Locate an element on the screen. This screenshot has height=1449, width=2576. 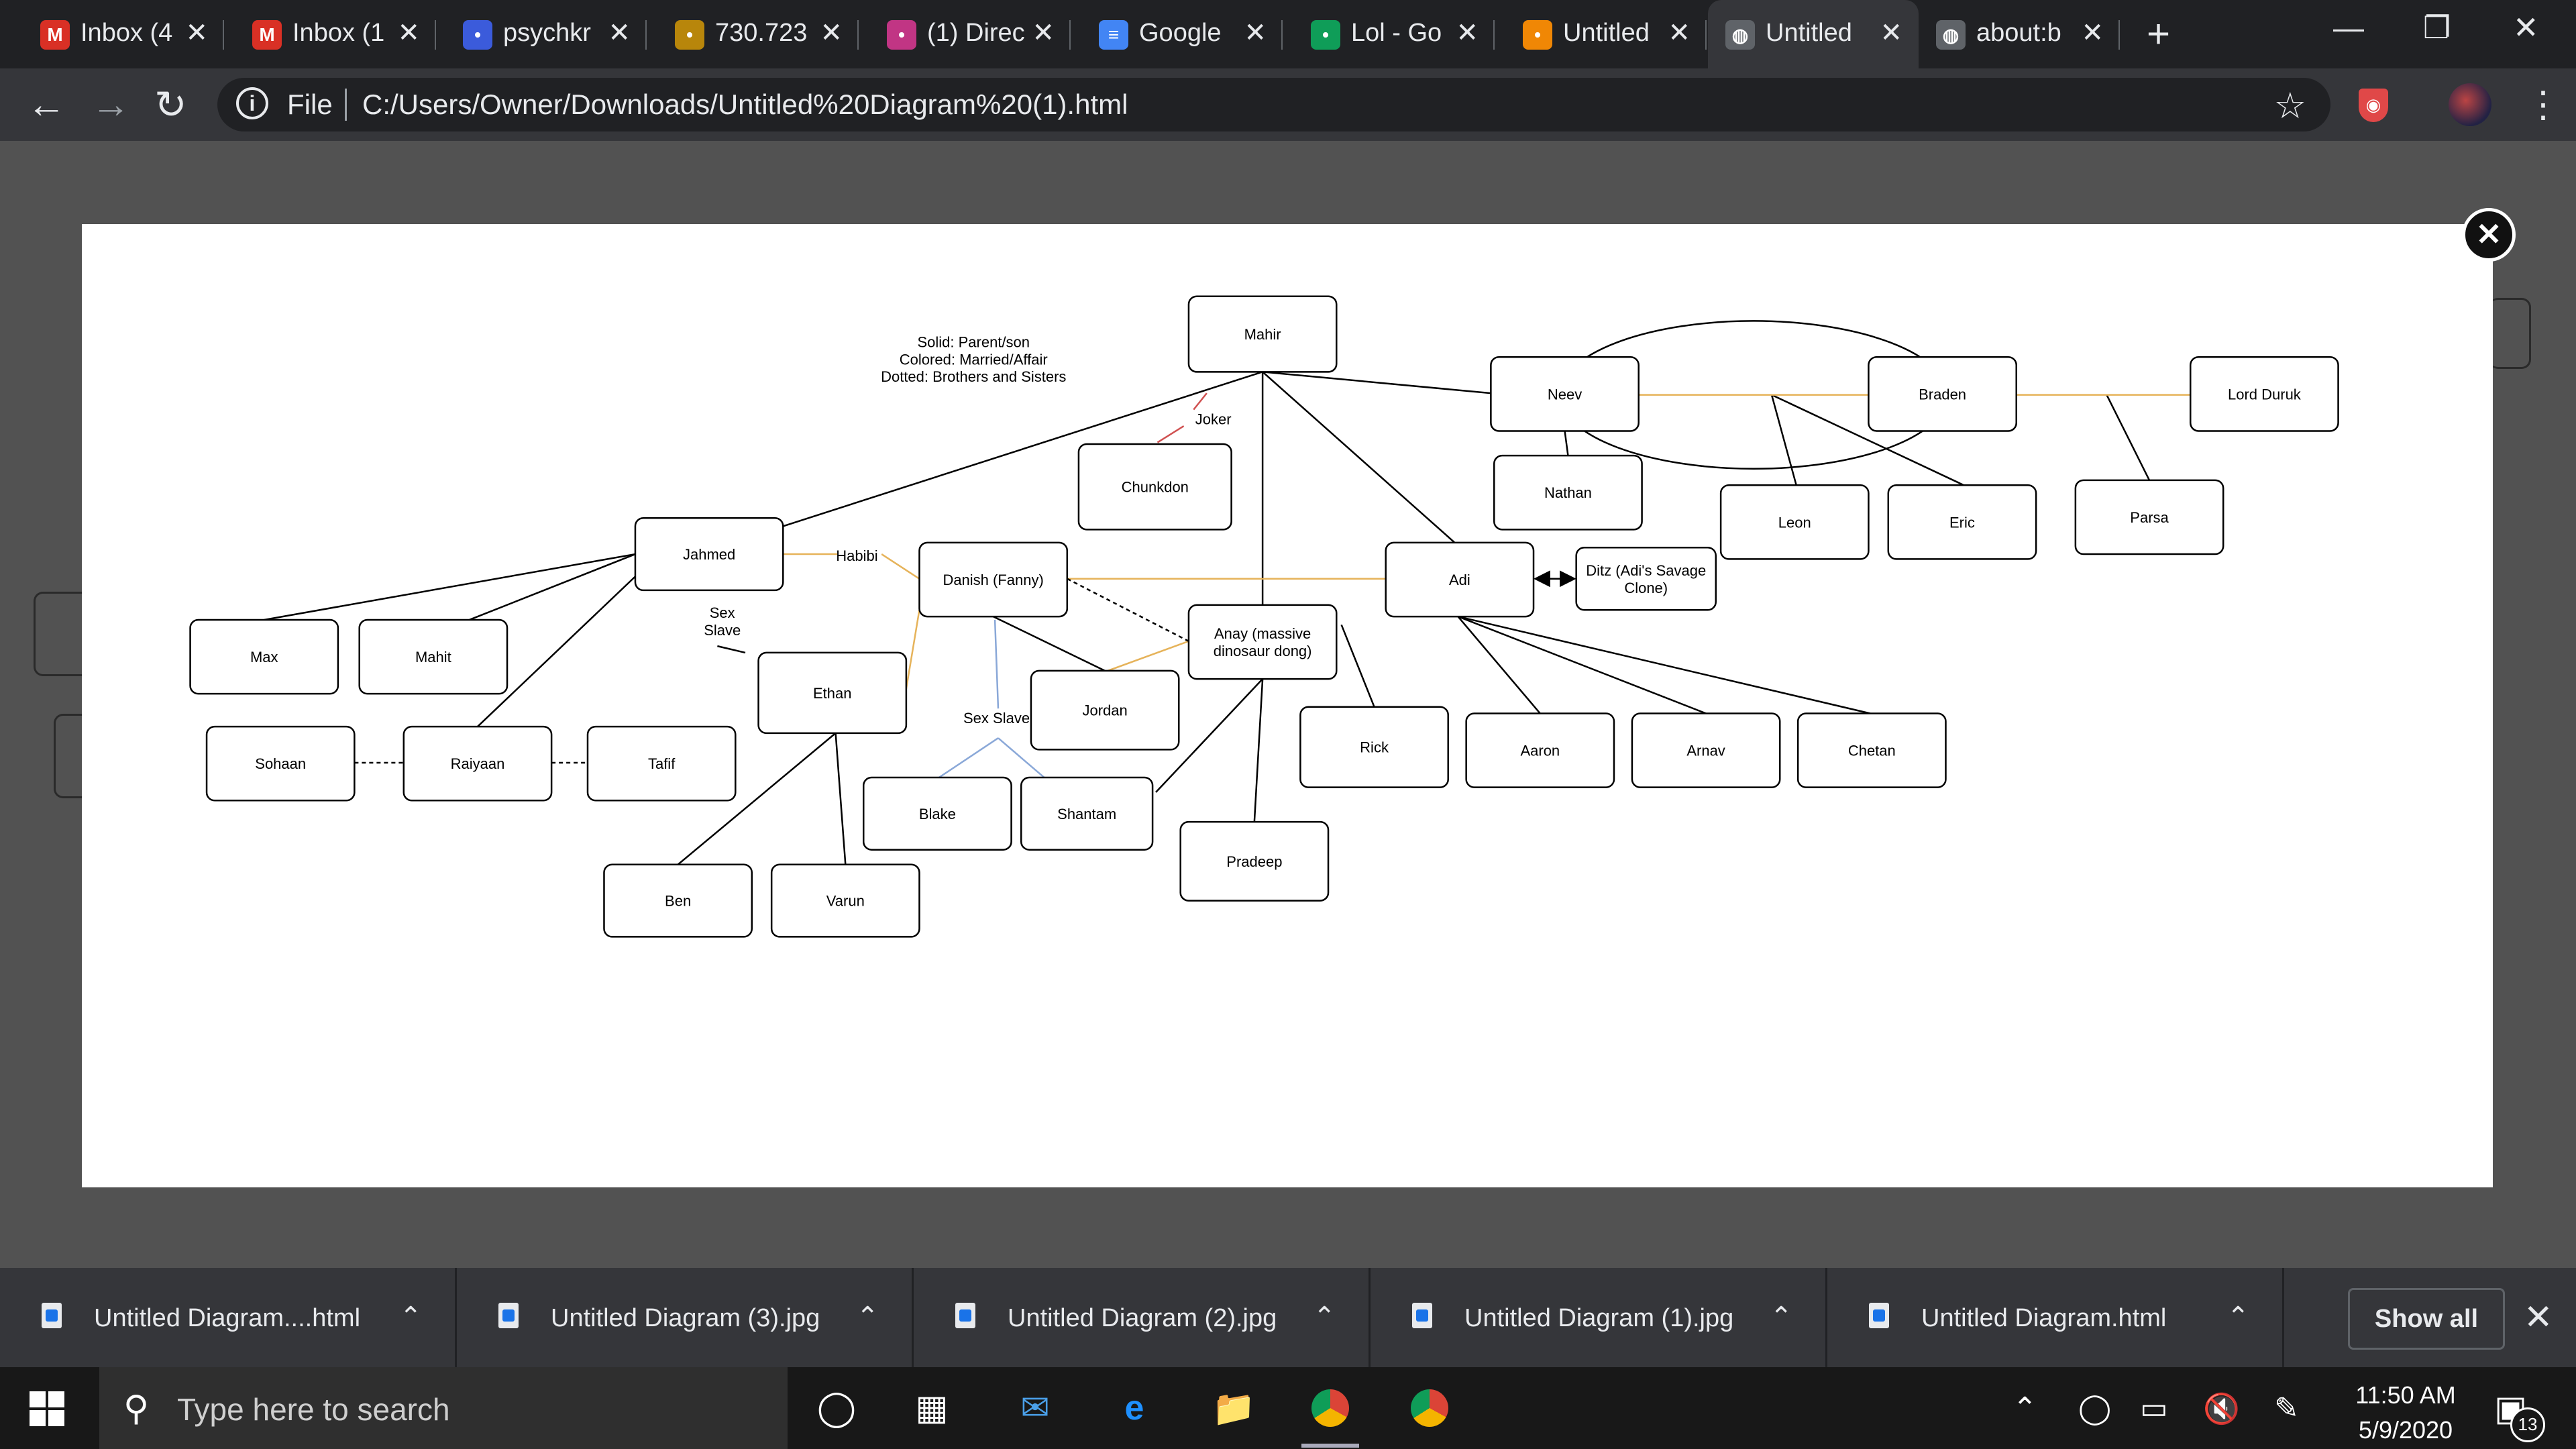
node-label: Max is located at coordinates (264, 657).